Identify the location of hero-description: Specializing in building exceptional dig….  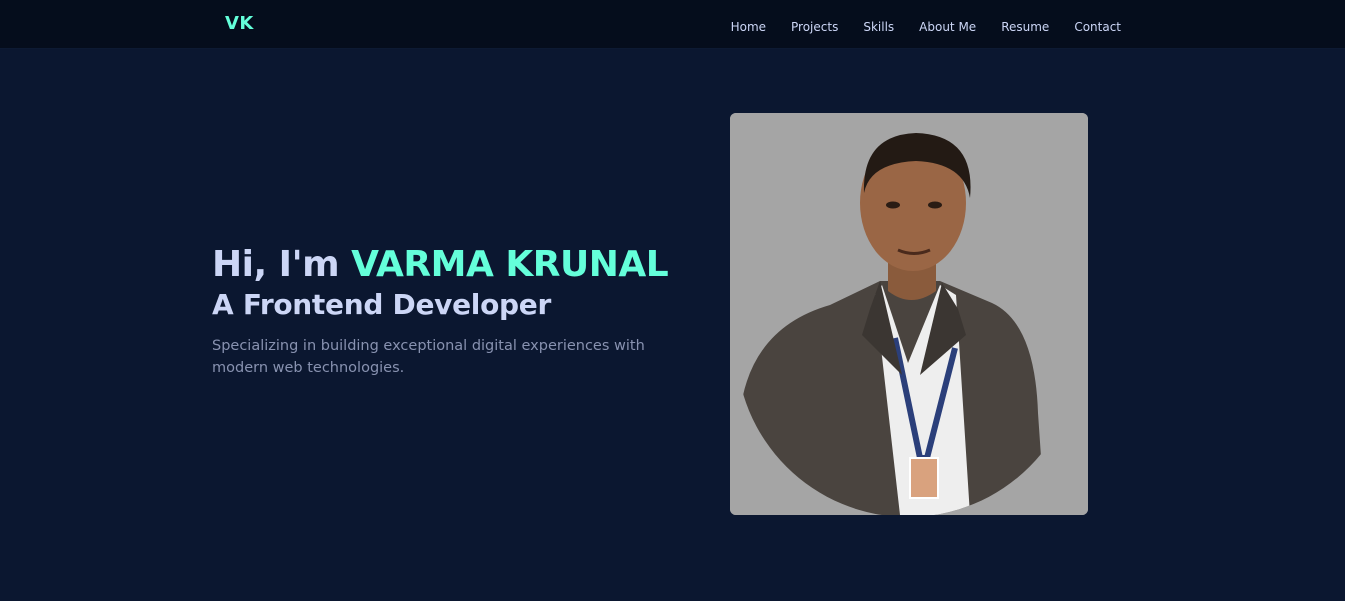
(428, 357).